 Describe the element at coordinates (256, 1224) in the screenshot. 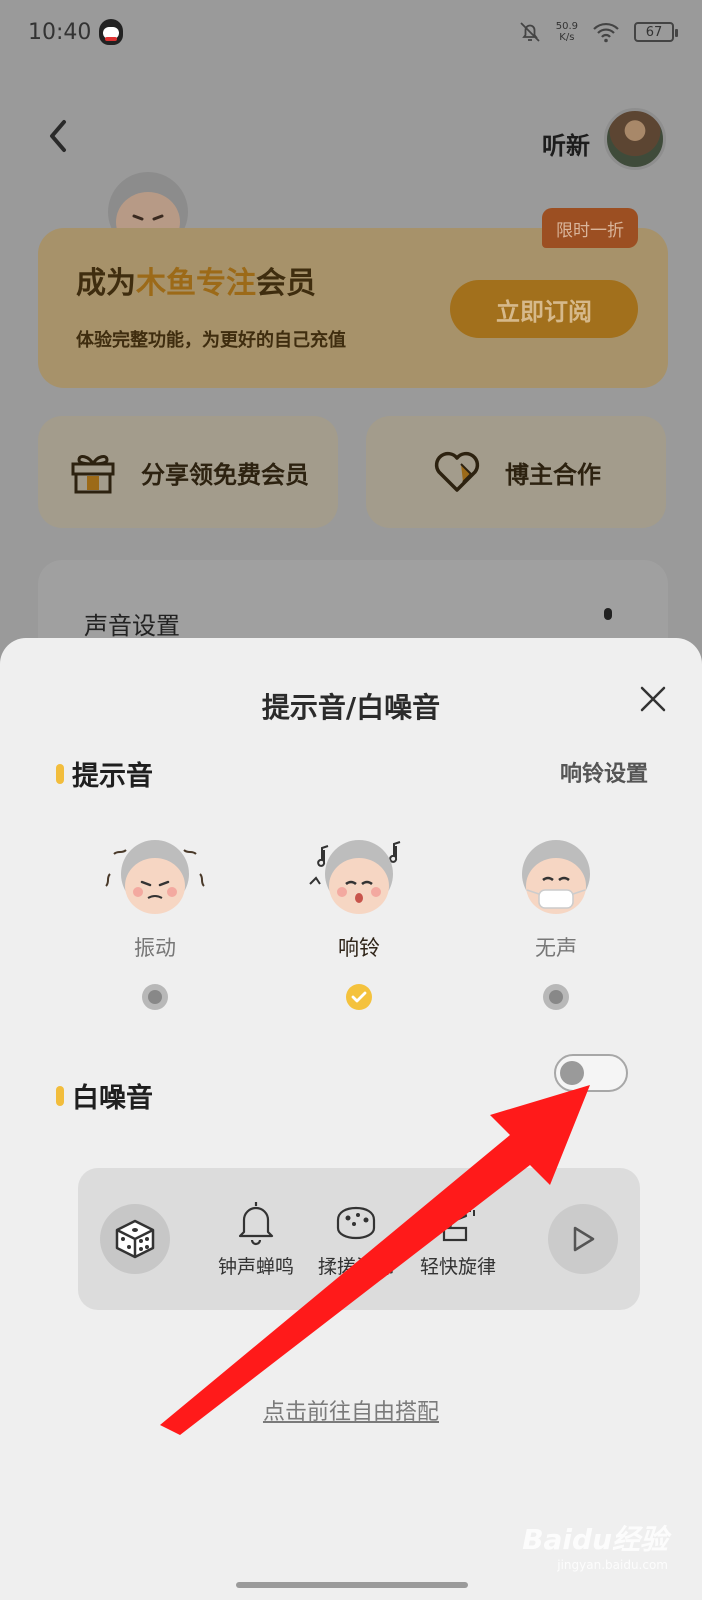

I see `bell-icon` at that location.